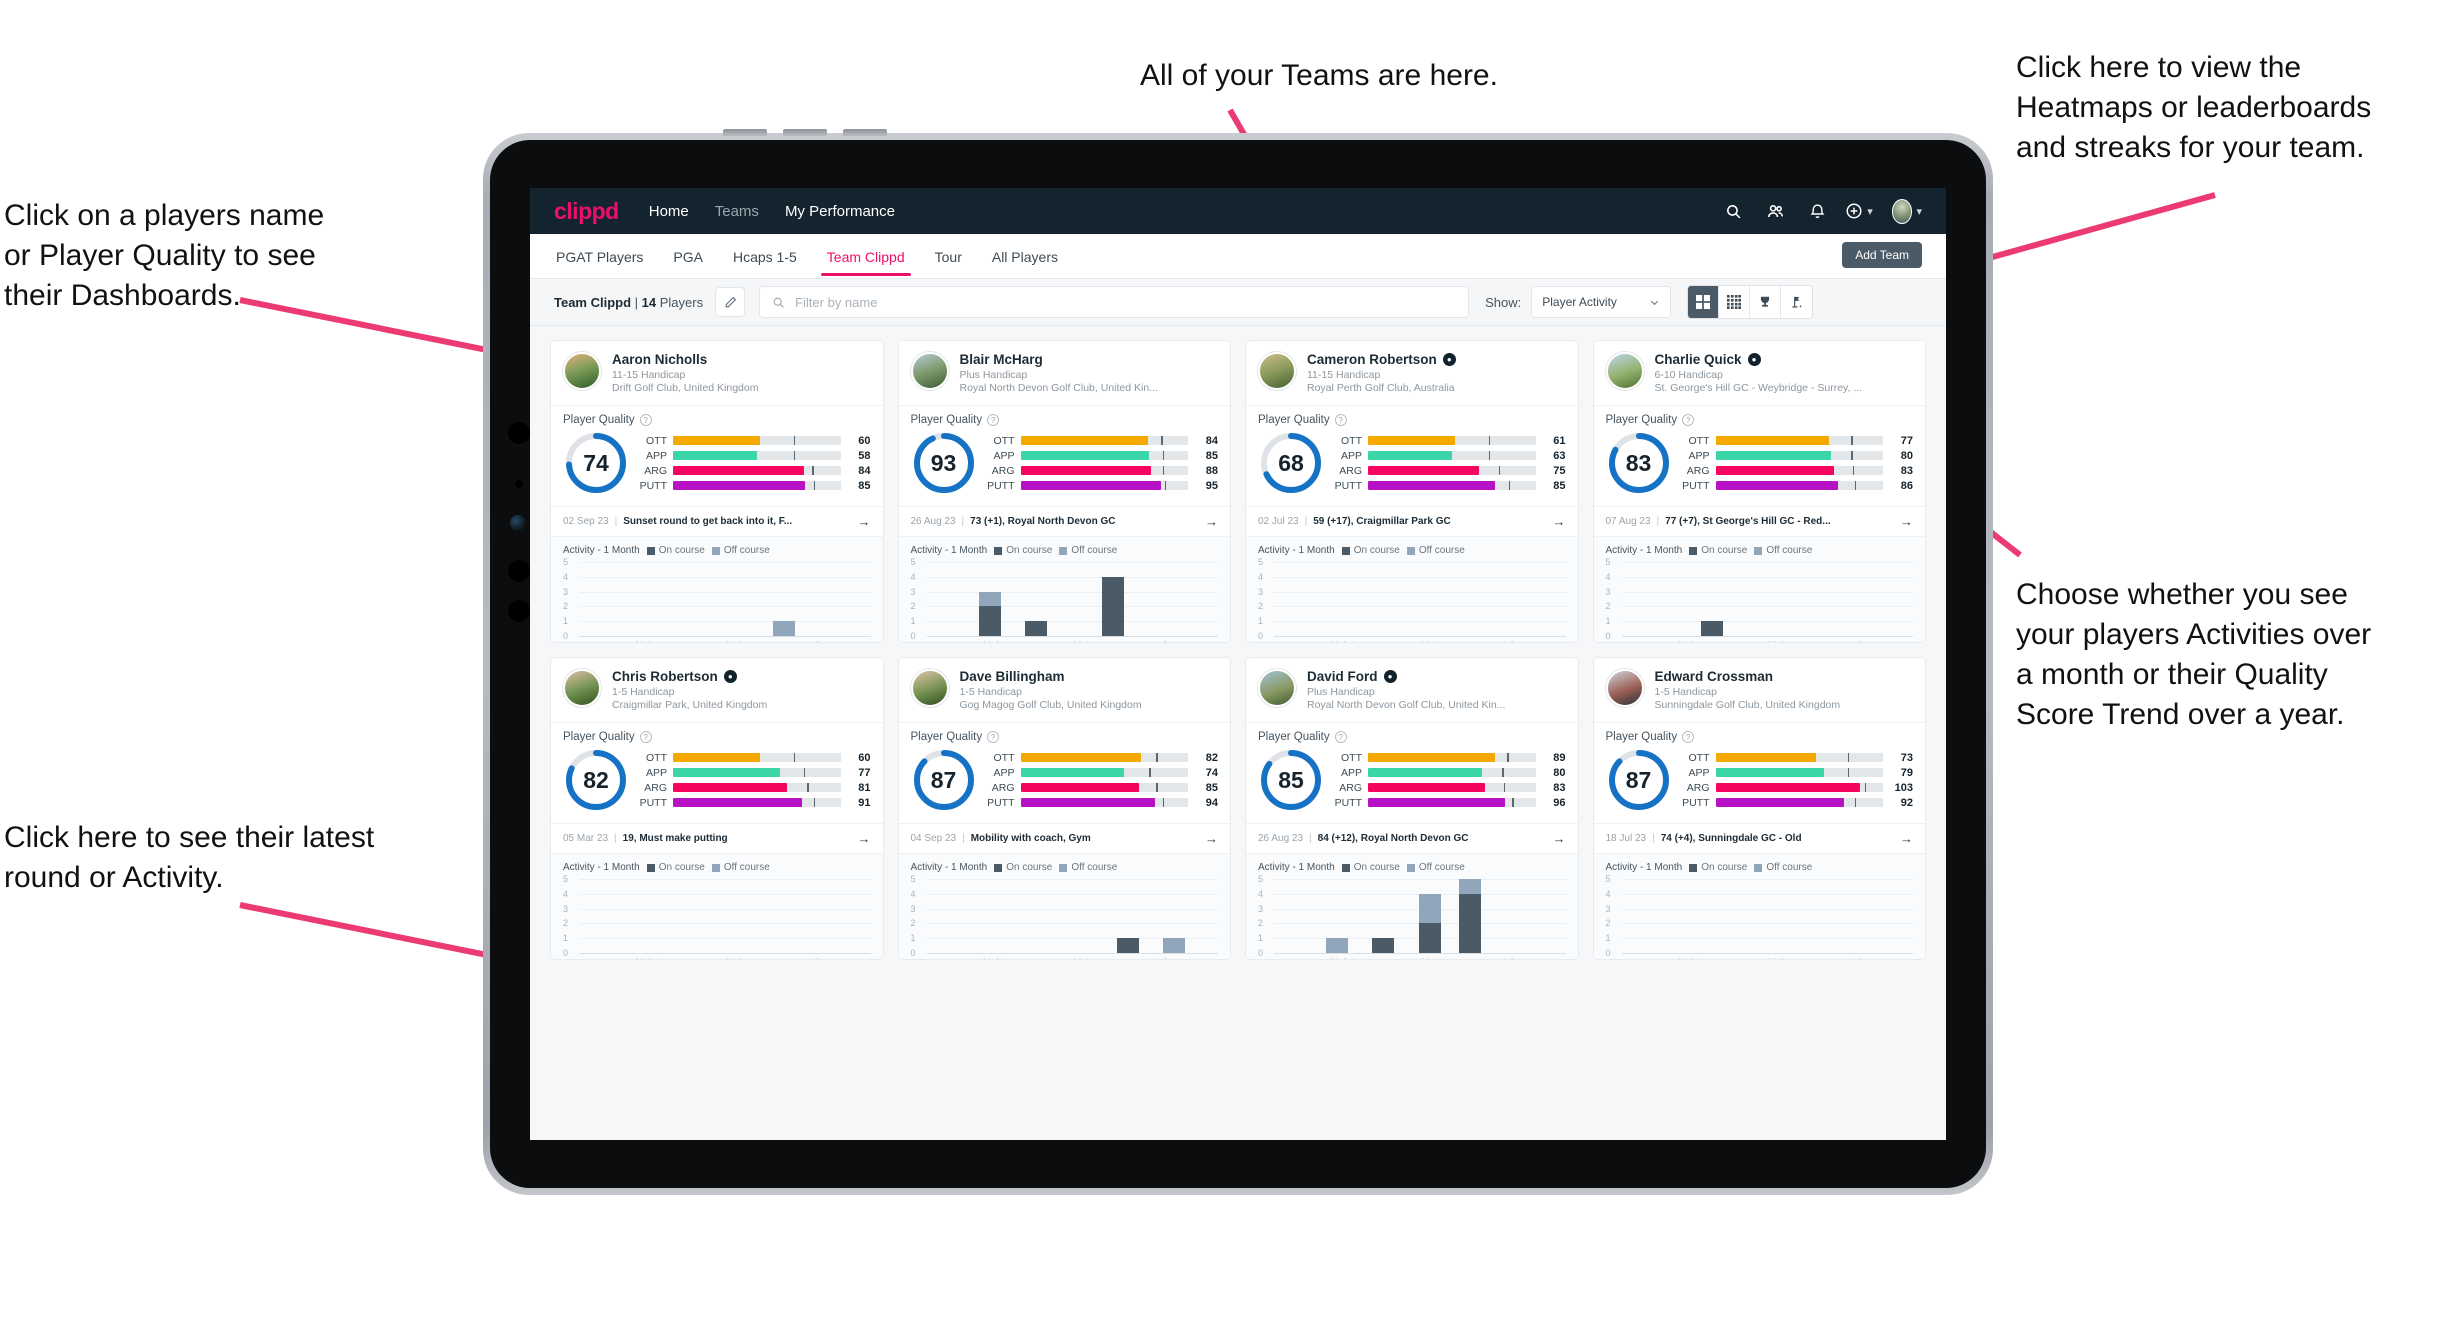 This screenshot has height=1319, width=2452. I want to click on latest-round-row: 02 Jul 23 | 59 (+17), Craigmillar Park GC →, so click(1412, 521).